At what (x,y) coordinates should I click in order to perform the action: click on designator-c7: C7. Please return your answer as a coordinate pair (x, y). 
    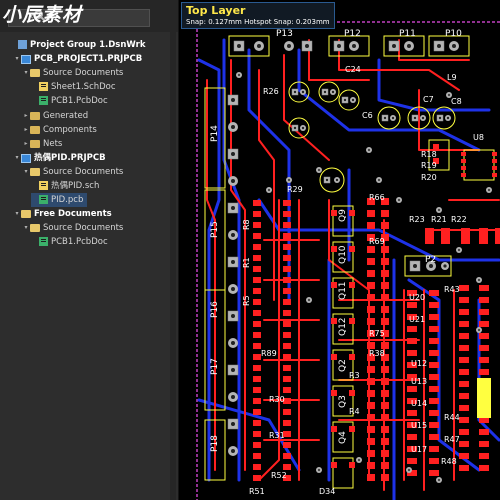
    Looking at the image, I should click on (428, 99).